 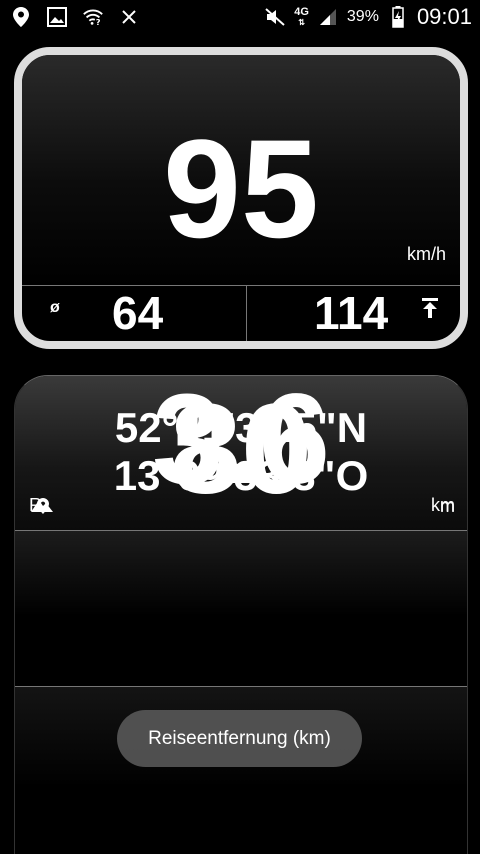 I want to click on location-icon, so click(x=21, y=17).